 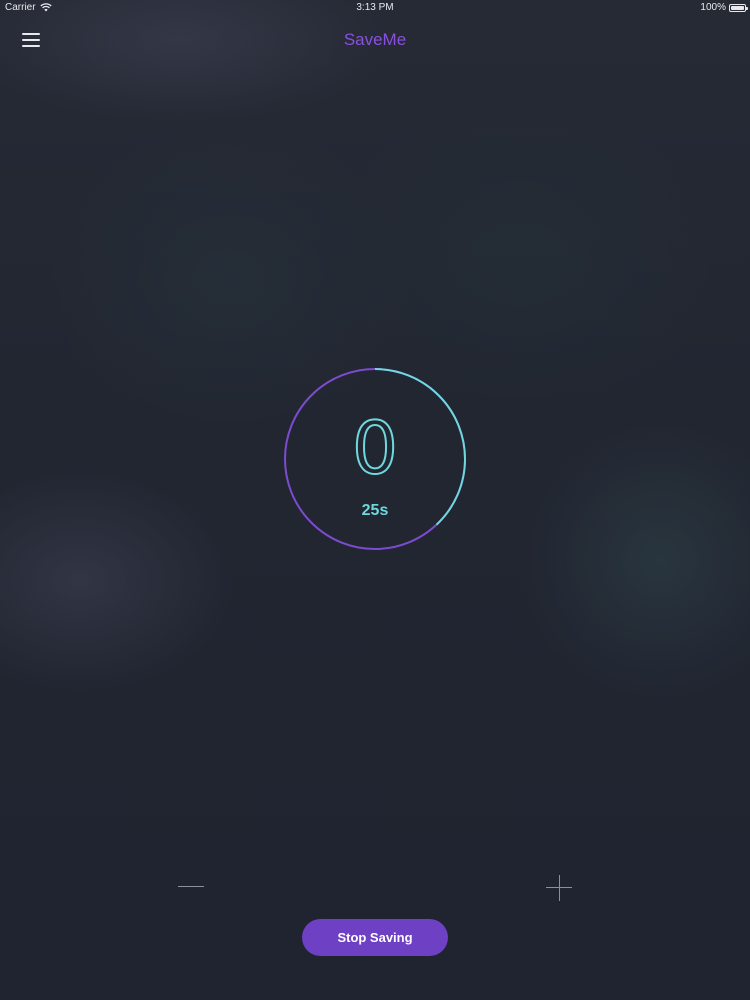 I want to click on plus-bar-vertical, so click(x=559, y=888).